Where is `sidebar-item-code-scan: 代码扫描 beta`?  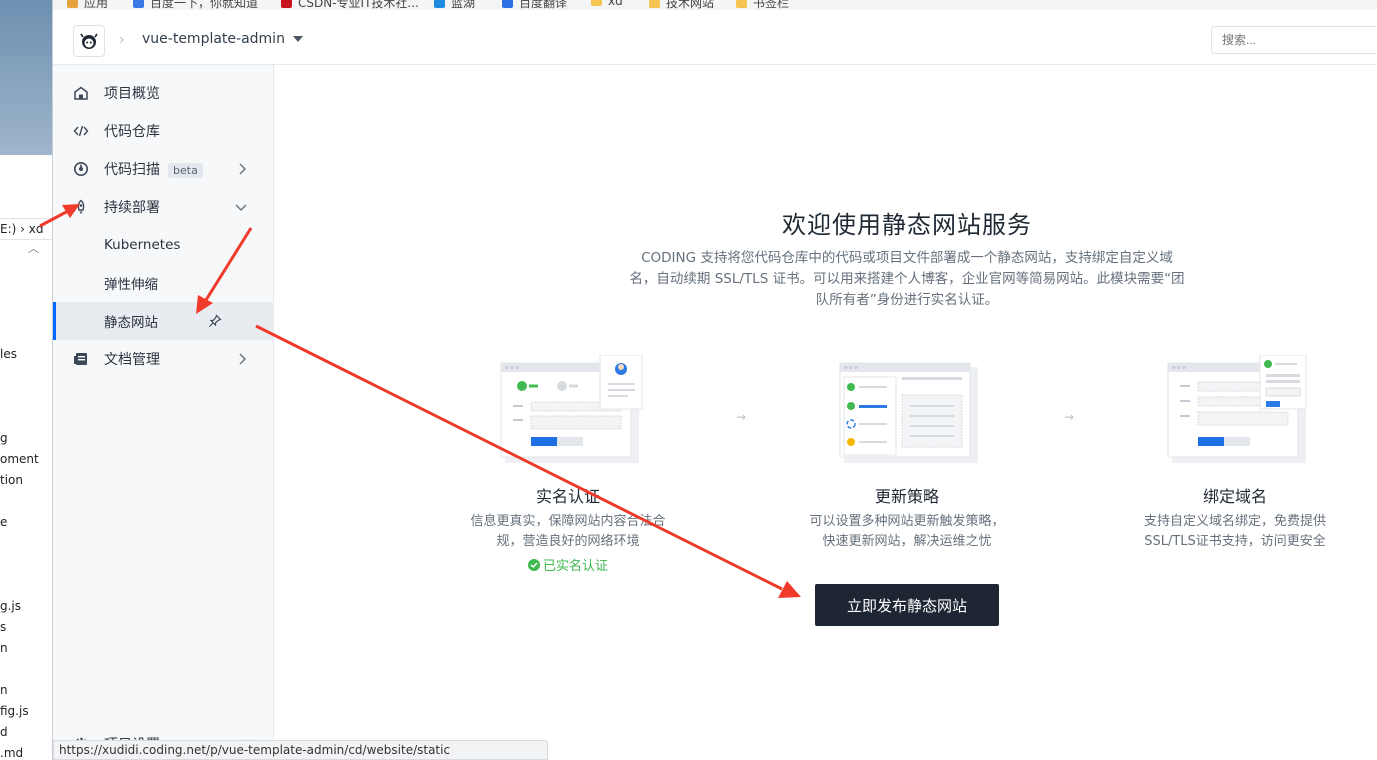
sidebar-item-code-scan: 代码扫描 beta is located at coordinates (163, 169).